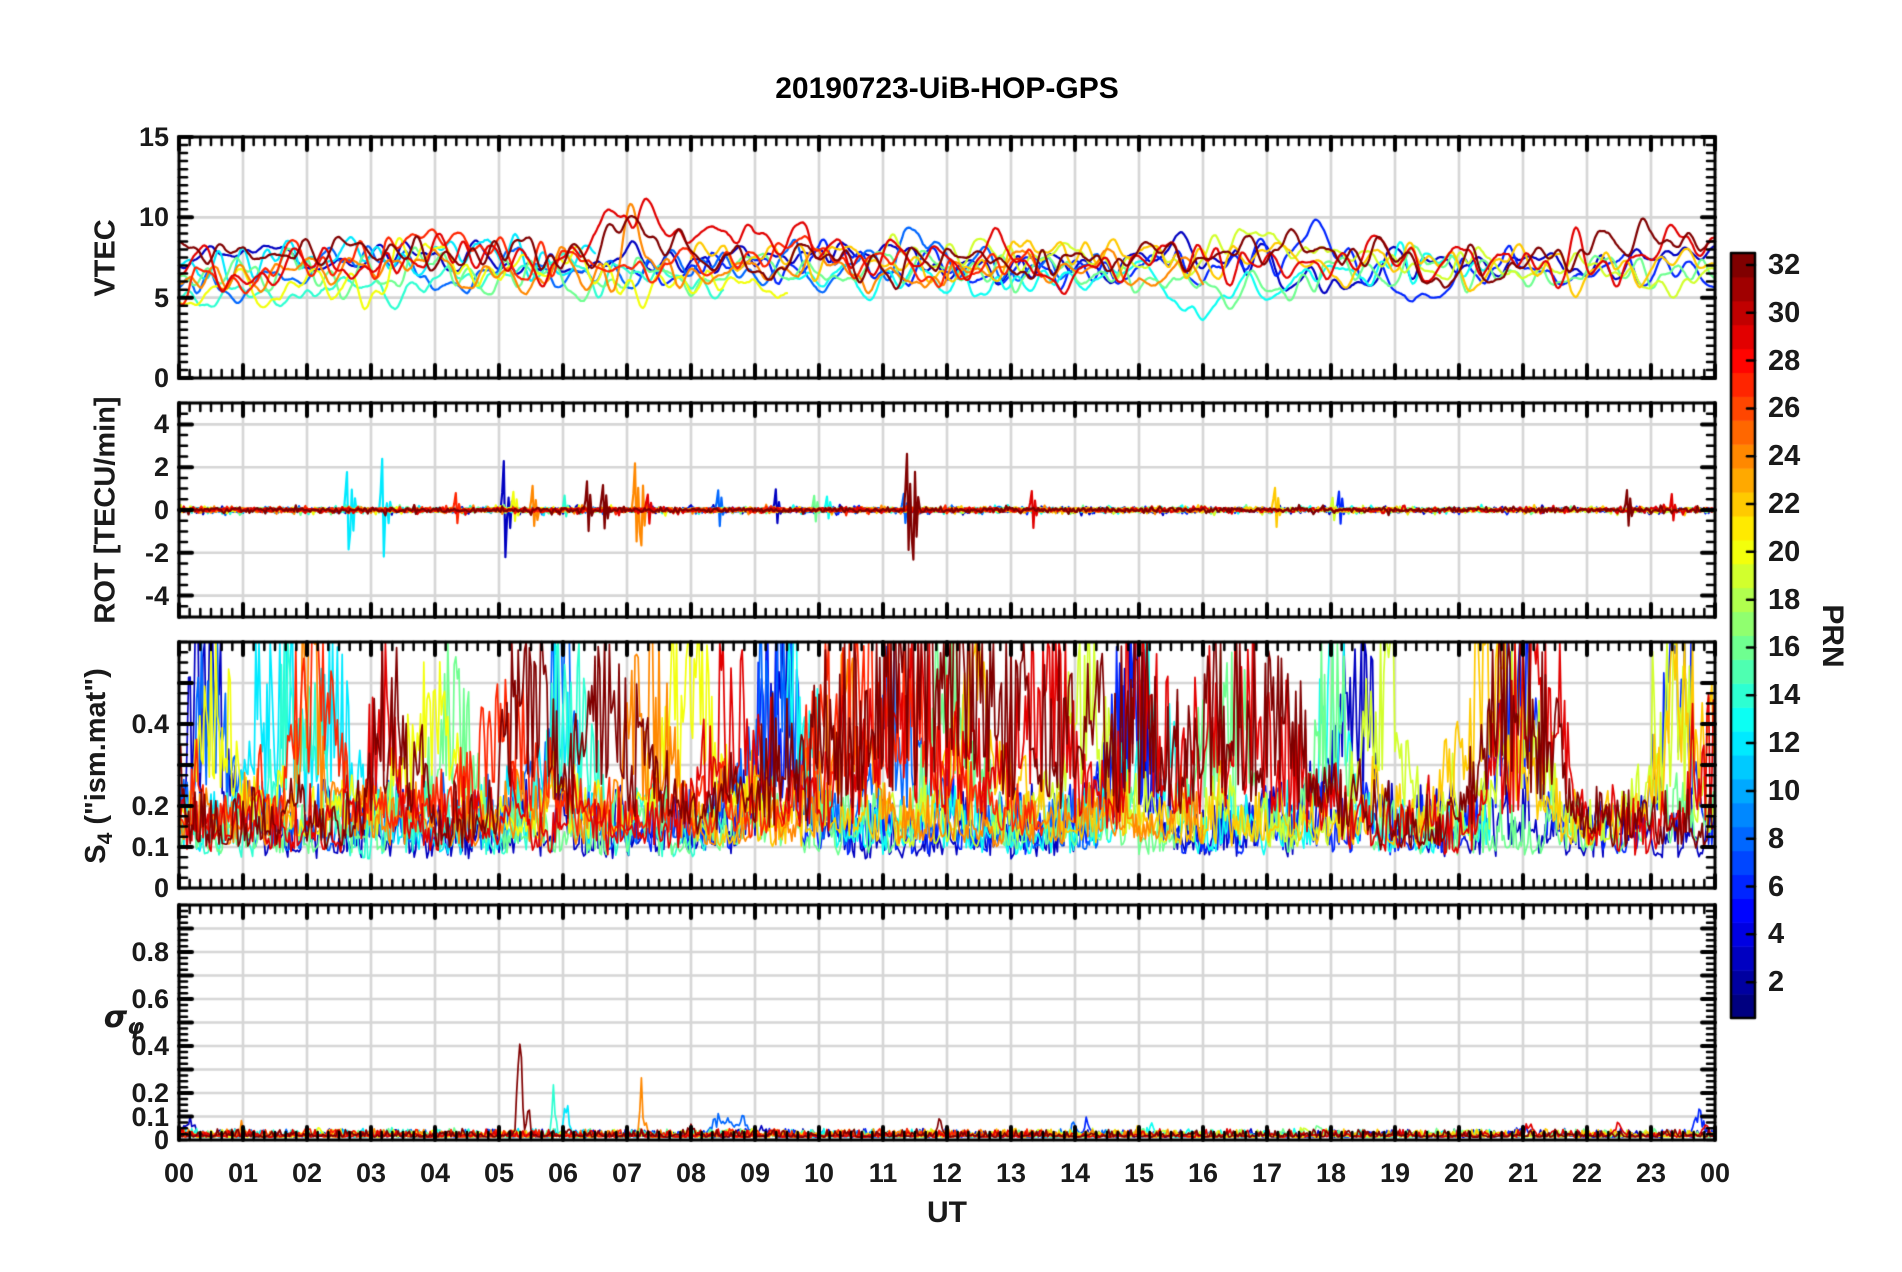 This screenshot has width=1902, height=1272. What do you see at coordinates (1784, 360) in the screenshot?
I see `colorbar-tick-label: 28` at bounding box center [1784, 360].